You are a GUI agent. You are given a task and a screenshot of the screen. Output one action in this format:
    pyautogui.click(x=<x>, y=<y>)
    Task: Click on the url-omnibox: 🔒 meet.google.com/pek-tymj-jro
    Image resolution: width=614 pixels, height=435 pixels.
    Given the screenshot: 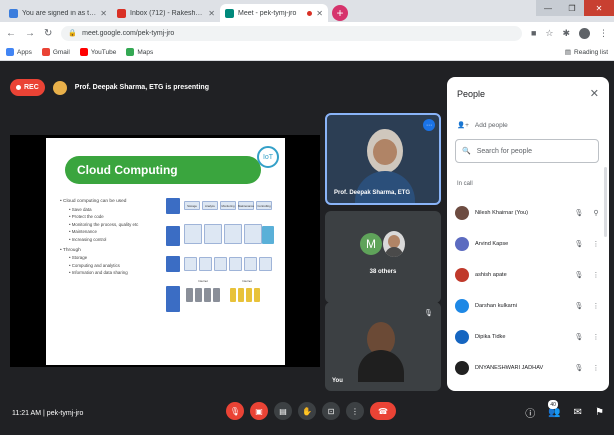 What is the action you would take?
    pyautogui.click(x=291, y=33)
    